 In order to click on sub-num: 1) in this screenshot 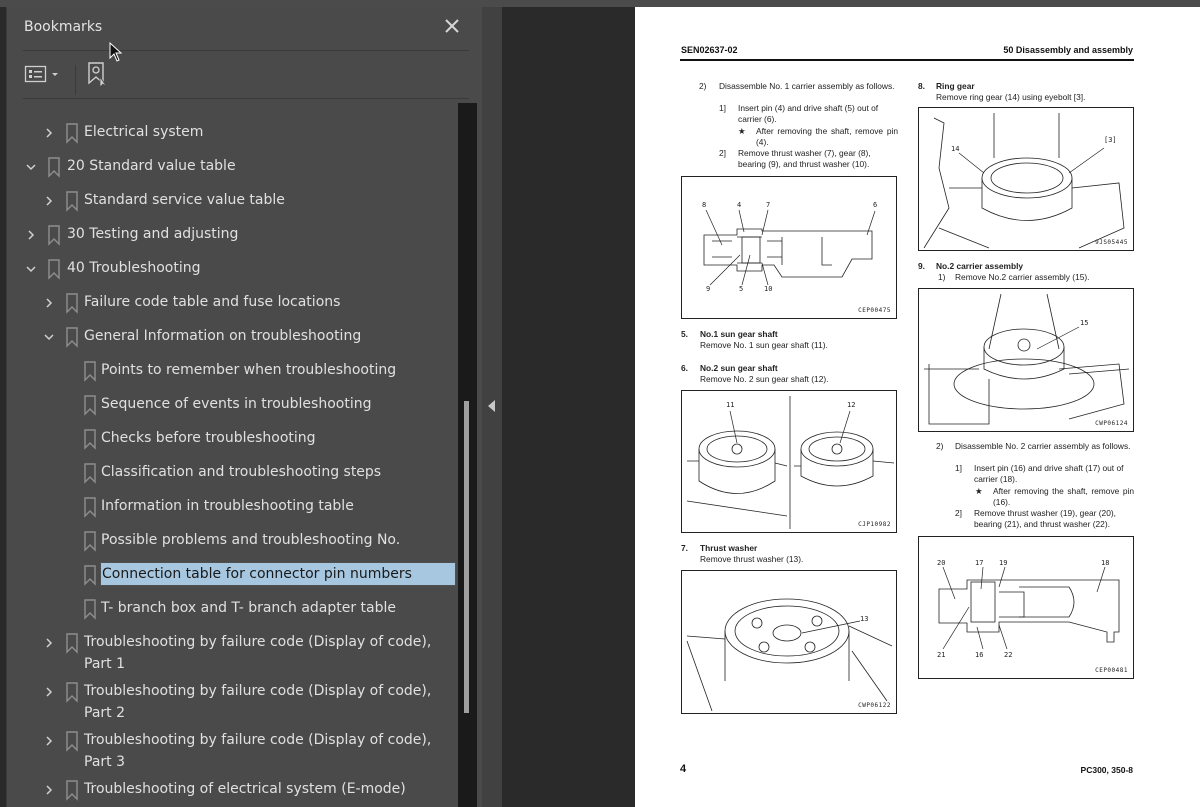, I will do `click(942, 277)`.